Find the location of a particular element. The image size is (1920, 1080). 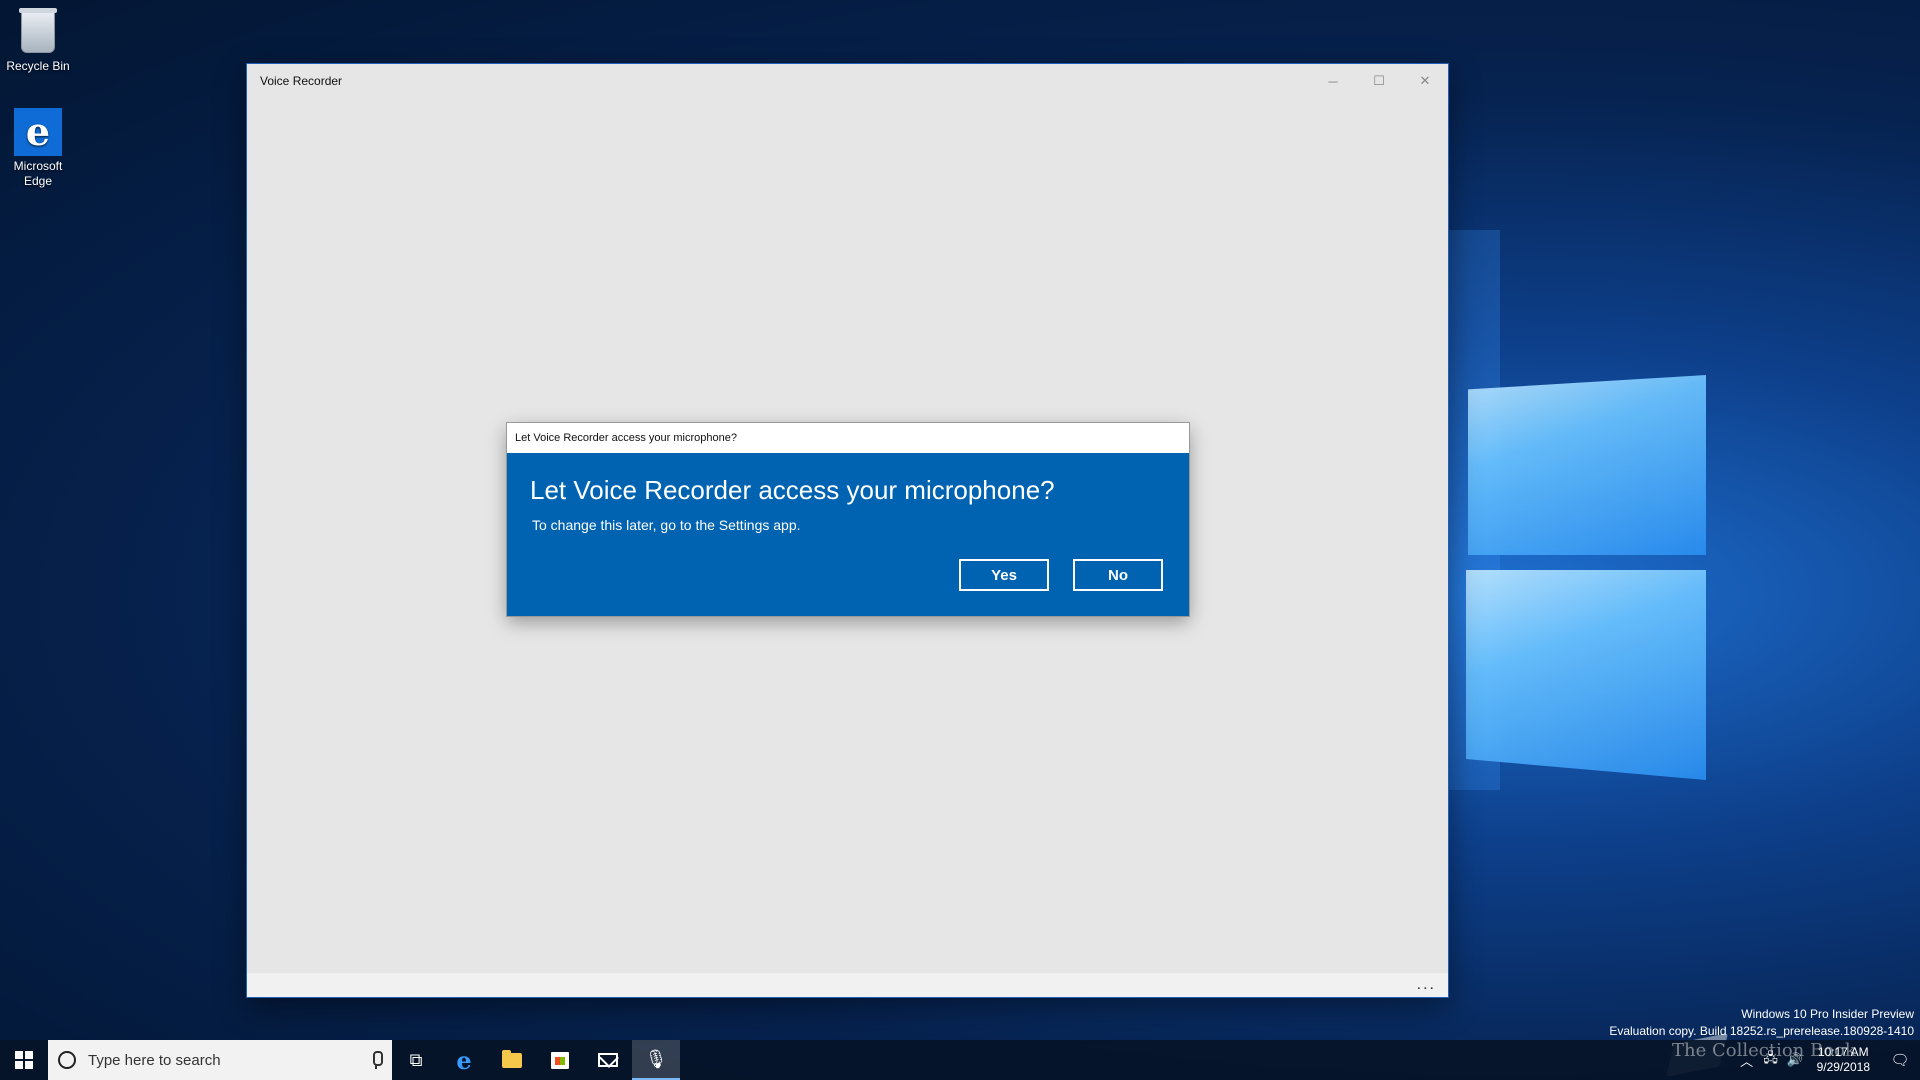

file-explorer-icon is located at coordinates (512, 1058).